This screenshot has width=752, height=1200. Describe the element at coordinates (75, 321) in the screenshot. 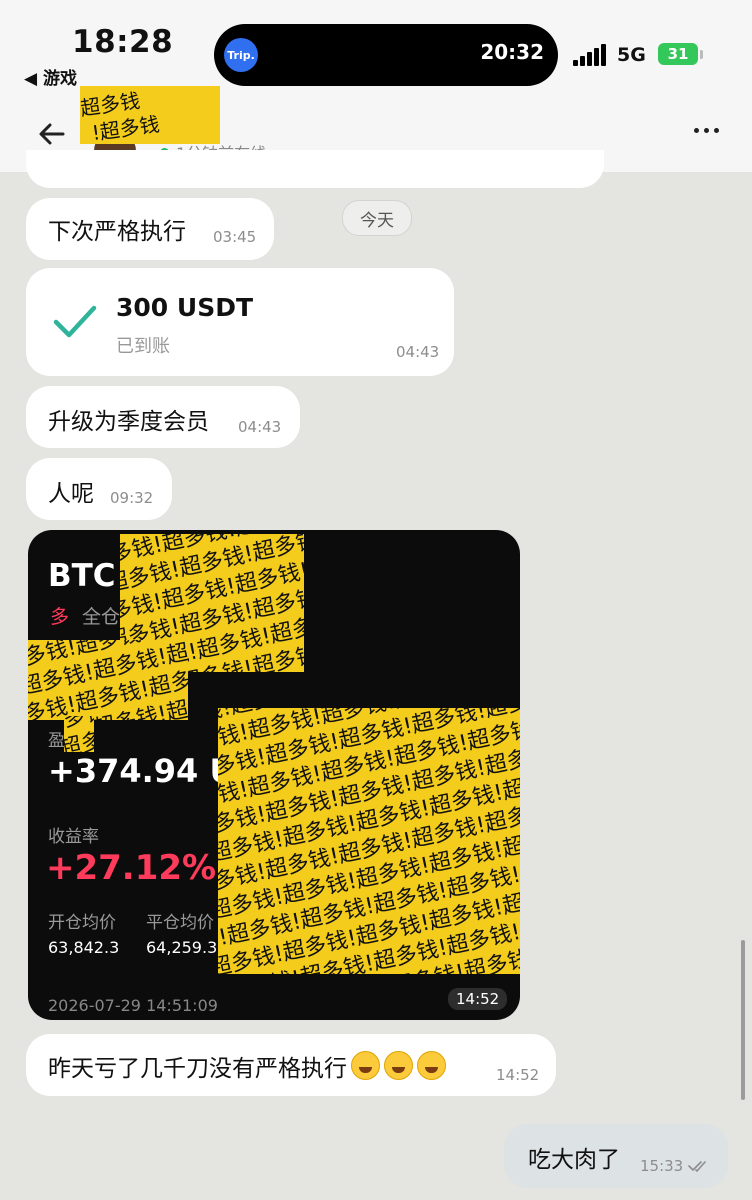

I see `check-icon` at that location.